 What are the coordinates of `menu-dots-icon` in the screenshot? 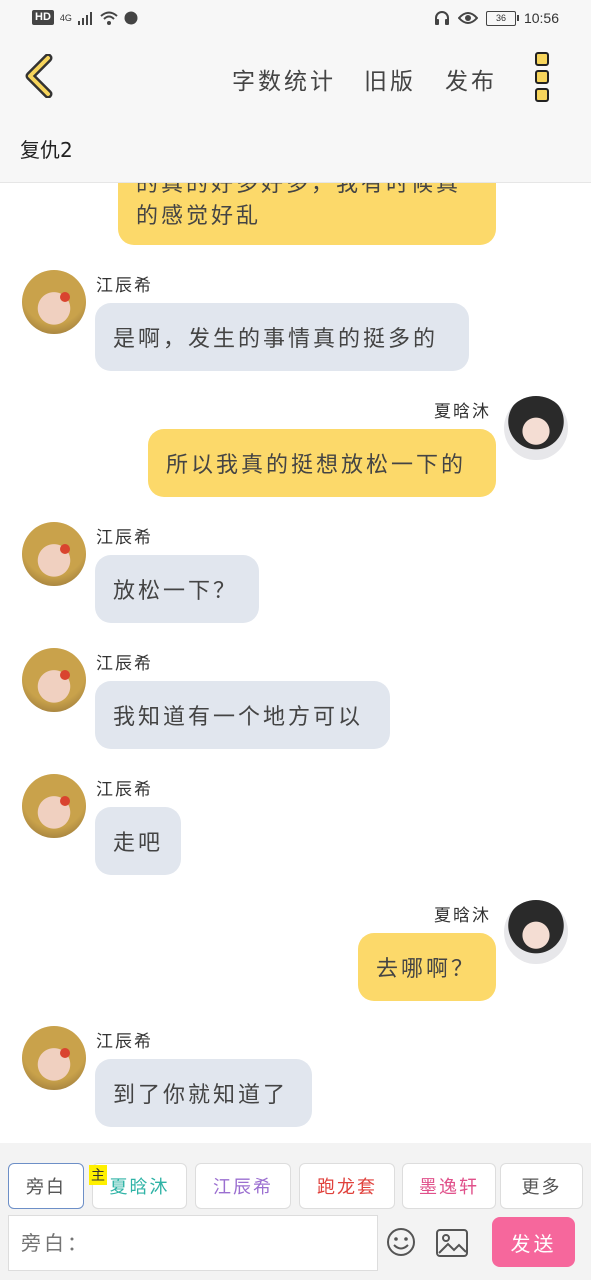 It's located at (543, 77).